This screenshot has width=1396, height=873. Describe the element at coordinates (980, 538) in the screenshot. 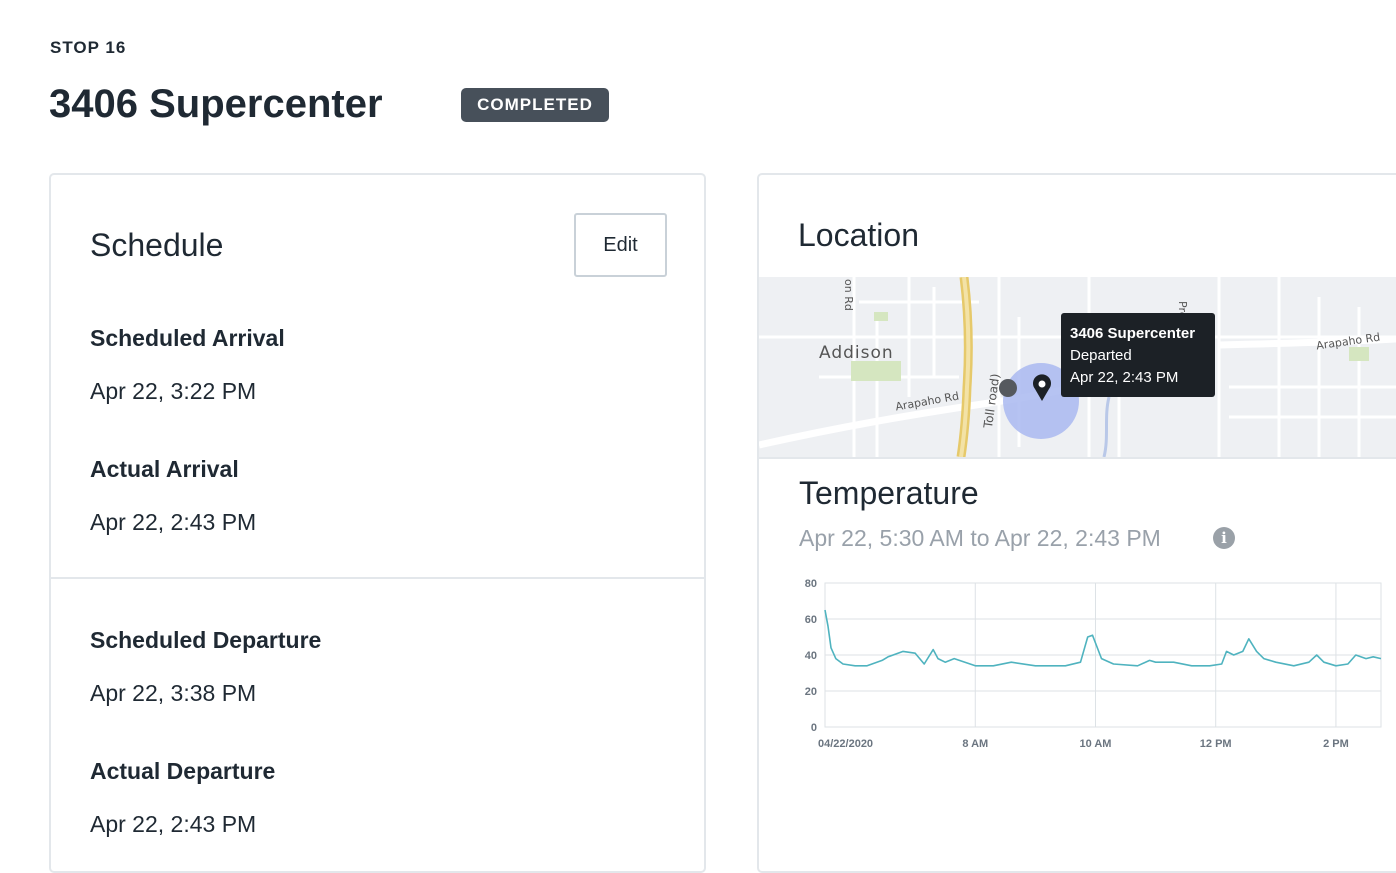

I see `temperature-range: Apr 22, 5:30 AM to Apr 22, 2:43 PM` at that location.